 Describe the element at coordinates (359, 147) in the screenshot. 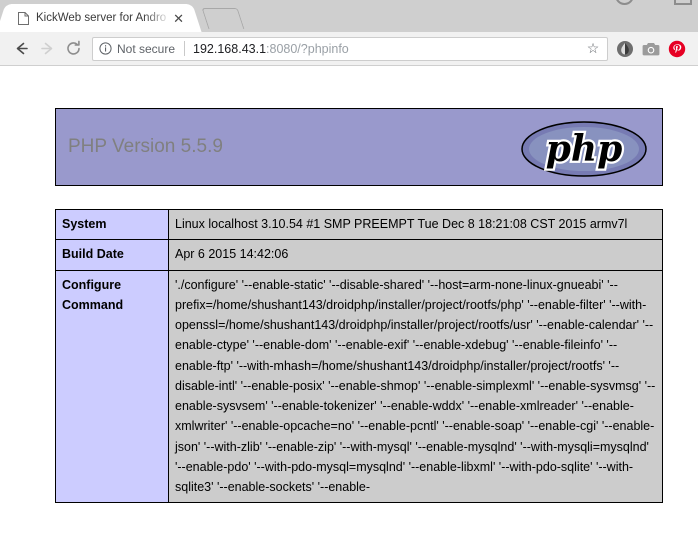

I see `php-version-banner: PHP Version 5.5.9 php php` at that location.